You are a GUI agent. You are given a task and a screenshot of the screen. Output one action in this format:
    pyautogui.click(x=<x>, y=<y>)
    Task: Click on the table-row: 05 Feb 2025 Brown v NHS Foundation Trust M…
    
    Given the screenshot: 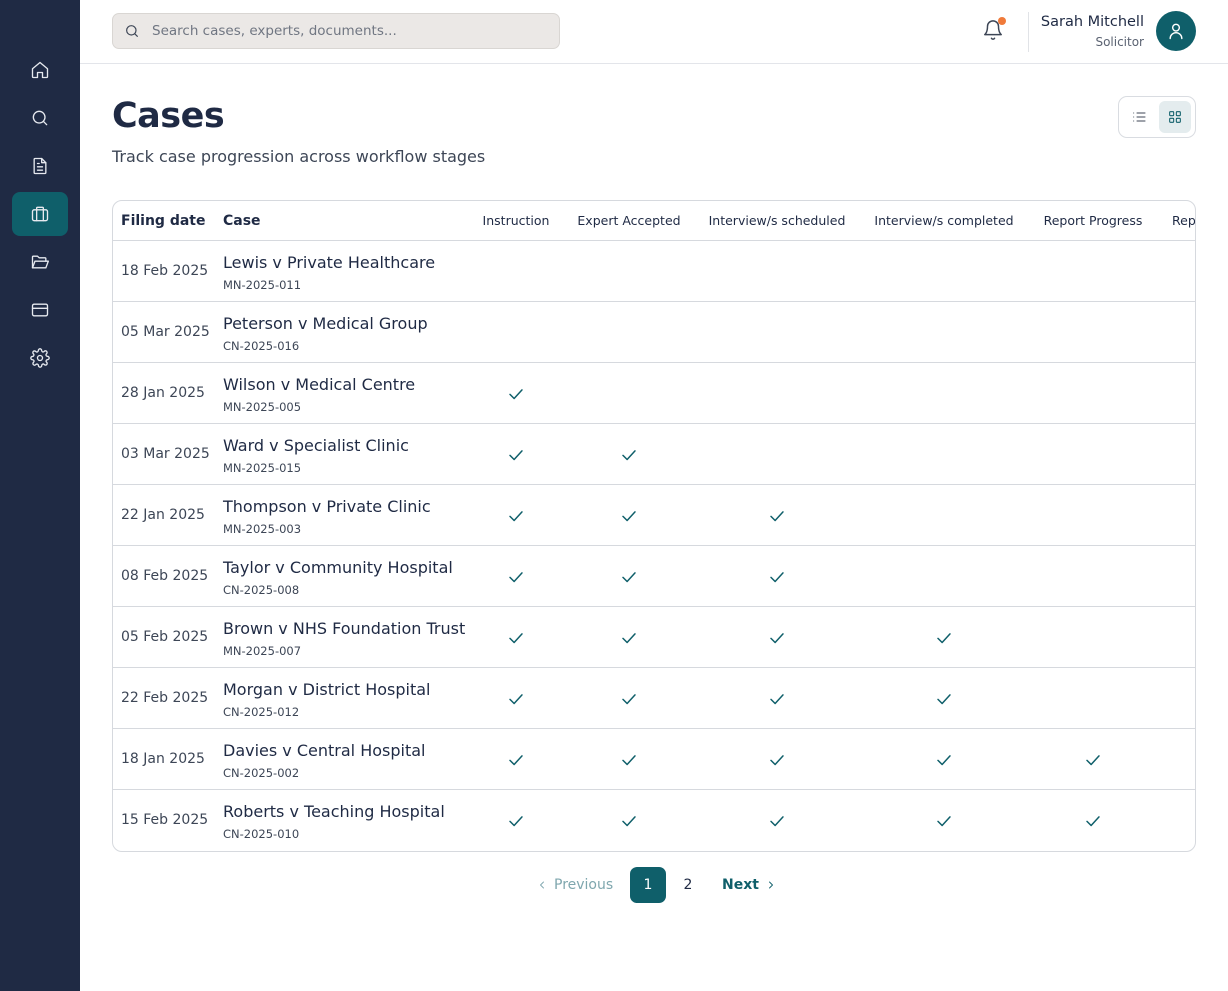 What is the action you would take?
    pyautogui.click(x=654, y=637)
    